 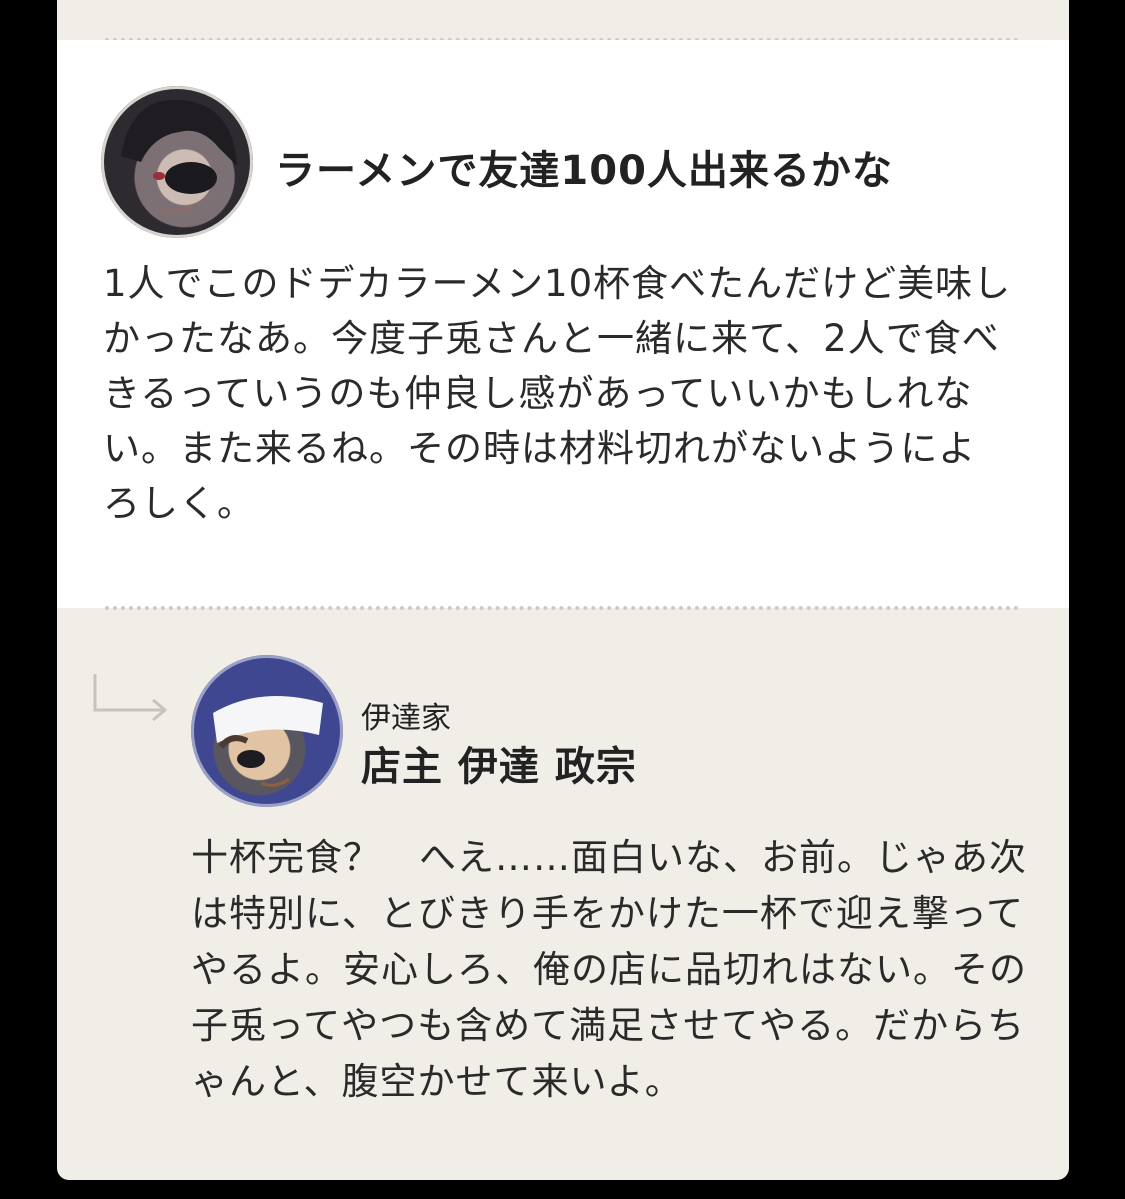 What do you see at coordinates (177, 162) in the screenshot?
I see `user-avatar-icon` at bounding box center [177, 162].